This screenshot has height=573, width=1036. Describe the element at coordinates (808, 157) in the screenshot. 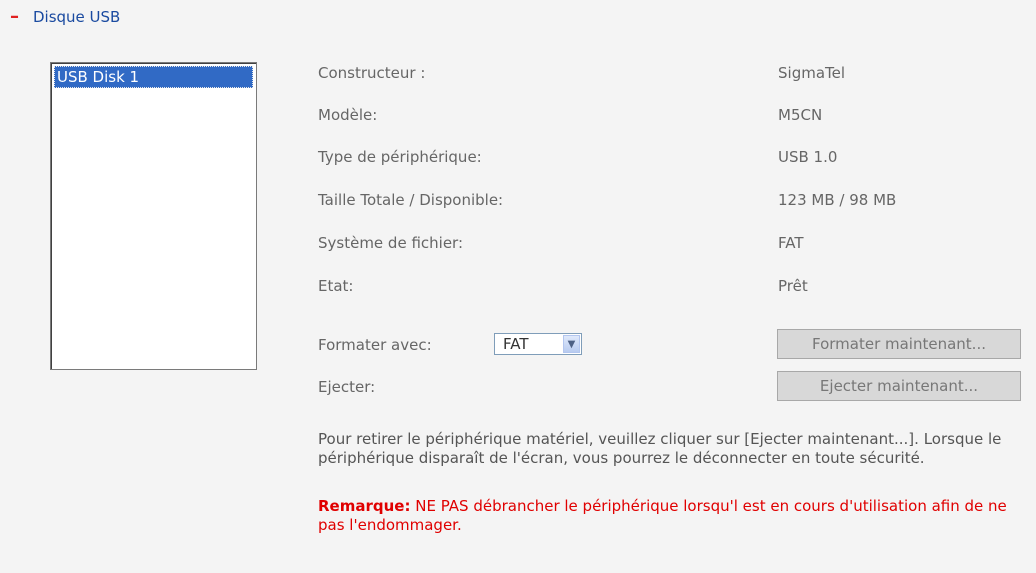

I see `device-type-value: USB 1.0` at that location.